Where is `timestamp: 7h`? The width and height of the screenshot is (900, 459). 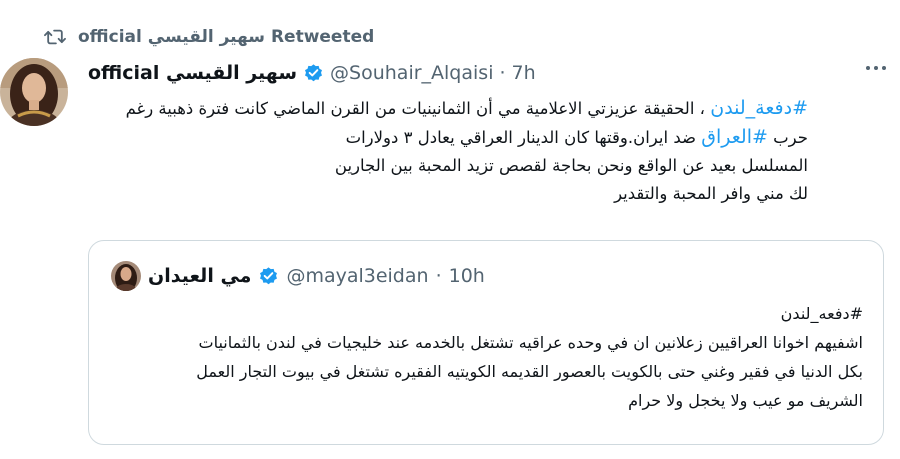
timestamp: 7h is located at coordinates (524, 73).